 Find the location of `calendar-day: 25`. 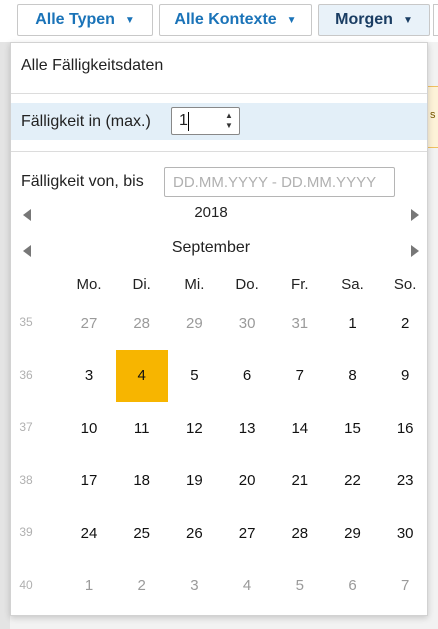

calendar-day: 25 is located at coordinates (142, 533).